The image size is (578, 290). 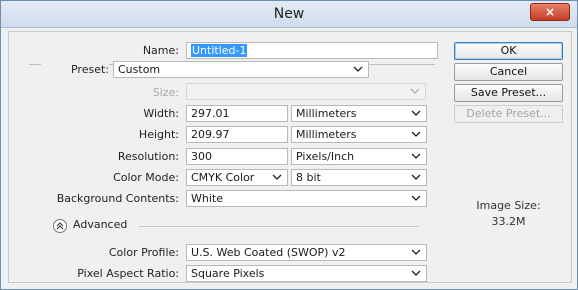 What do you see at coordinates (306, 91) in the screenshot?
I see `size-select` at bounding box center [306, 91].